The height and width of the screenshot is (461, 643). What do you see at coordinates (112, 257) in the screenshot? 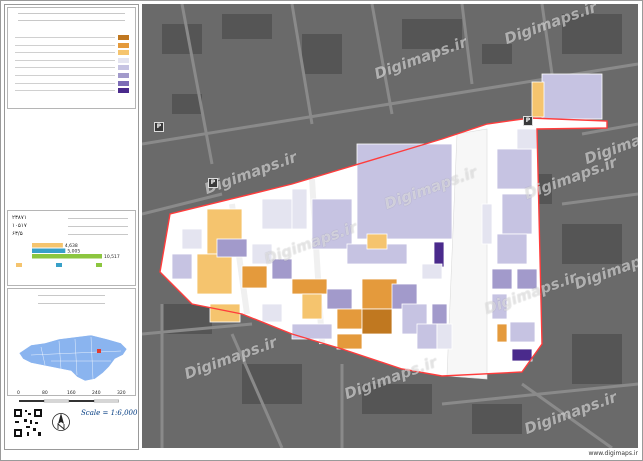
I see `bar-value-label: 10,517` at bounding box center [112, 257].